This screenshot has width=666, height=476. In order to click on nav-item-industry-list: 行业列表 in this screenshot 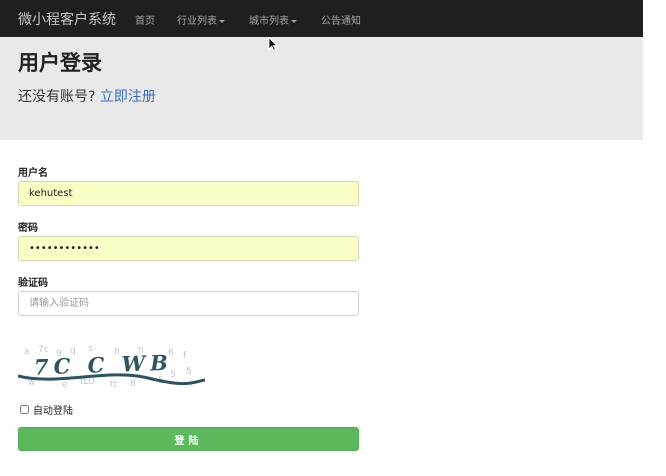, I will do `click(201, 19)`.